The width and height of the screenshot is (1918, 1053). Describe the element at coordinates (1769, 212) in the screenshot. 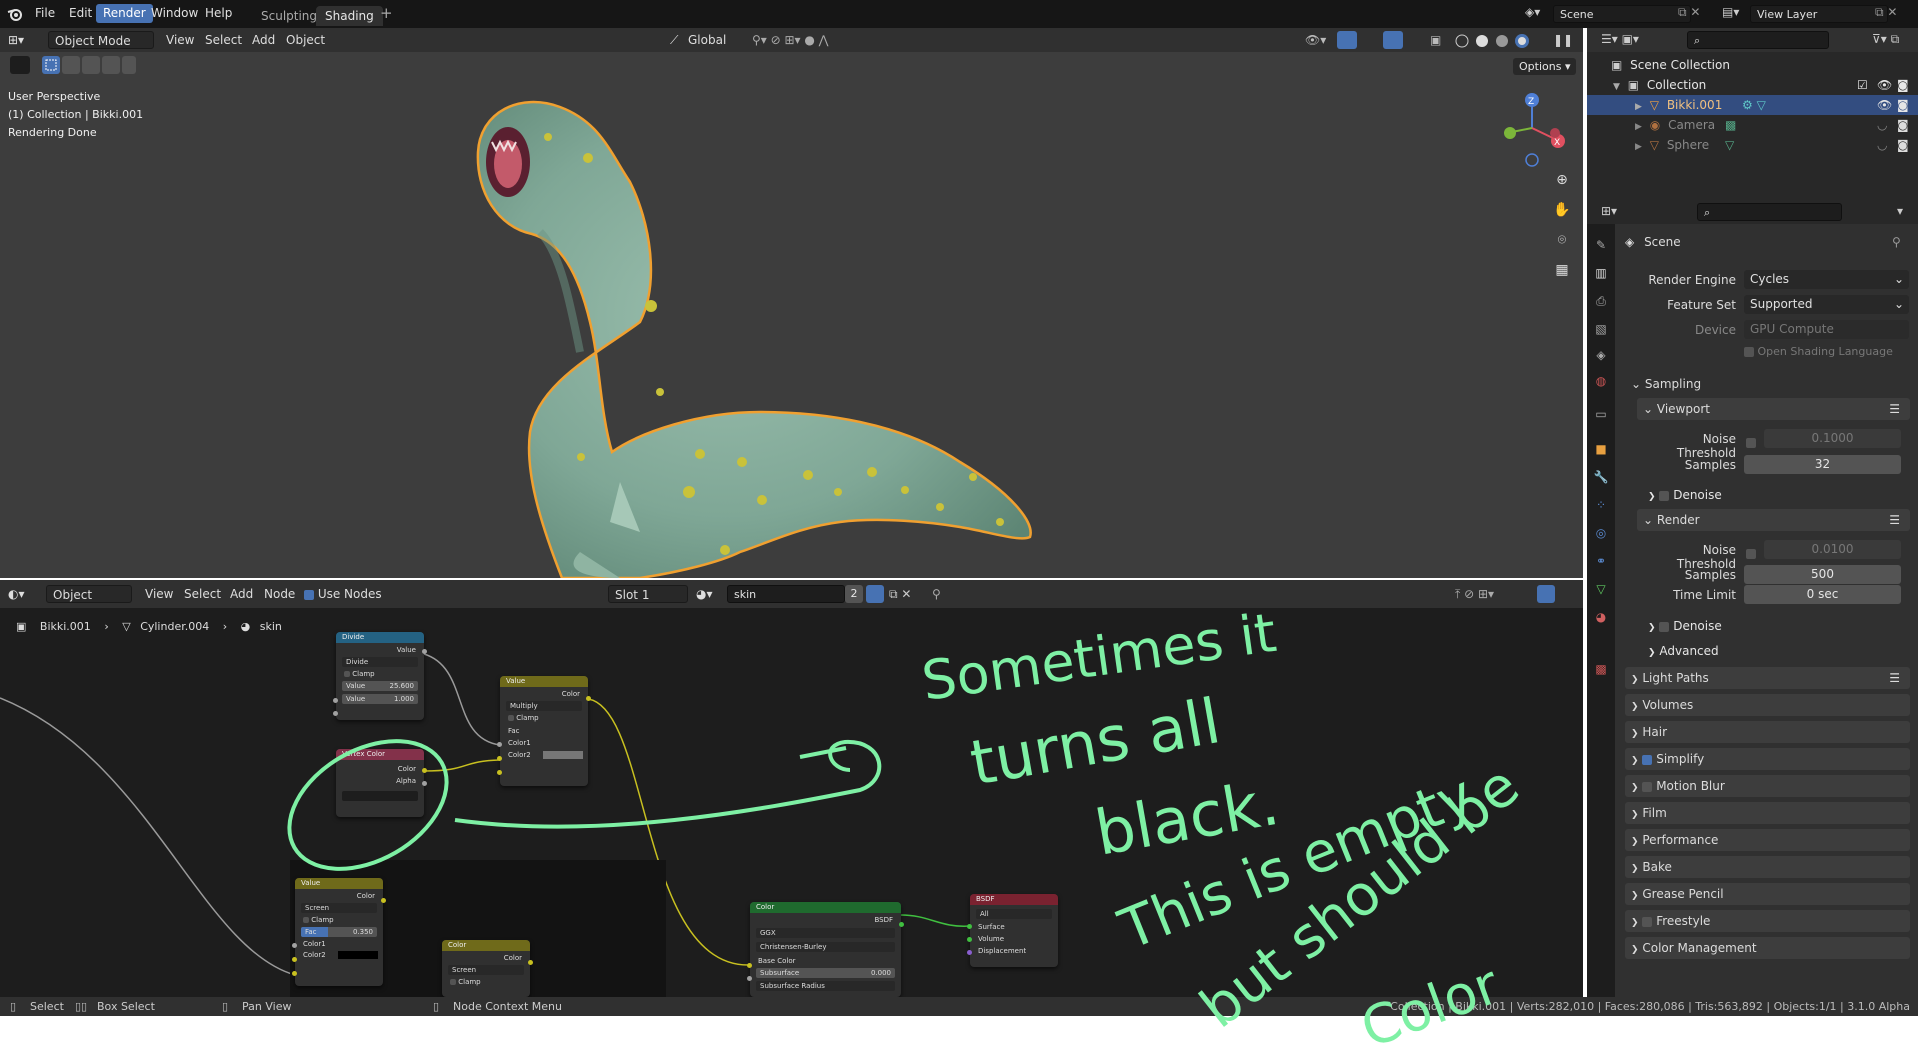

I see `properties-search-input: ⌕` at that location.